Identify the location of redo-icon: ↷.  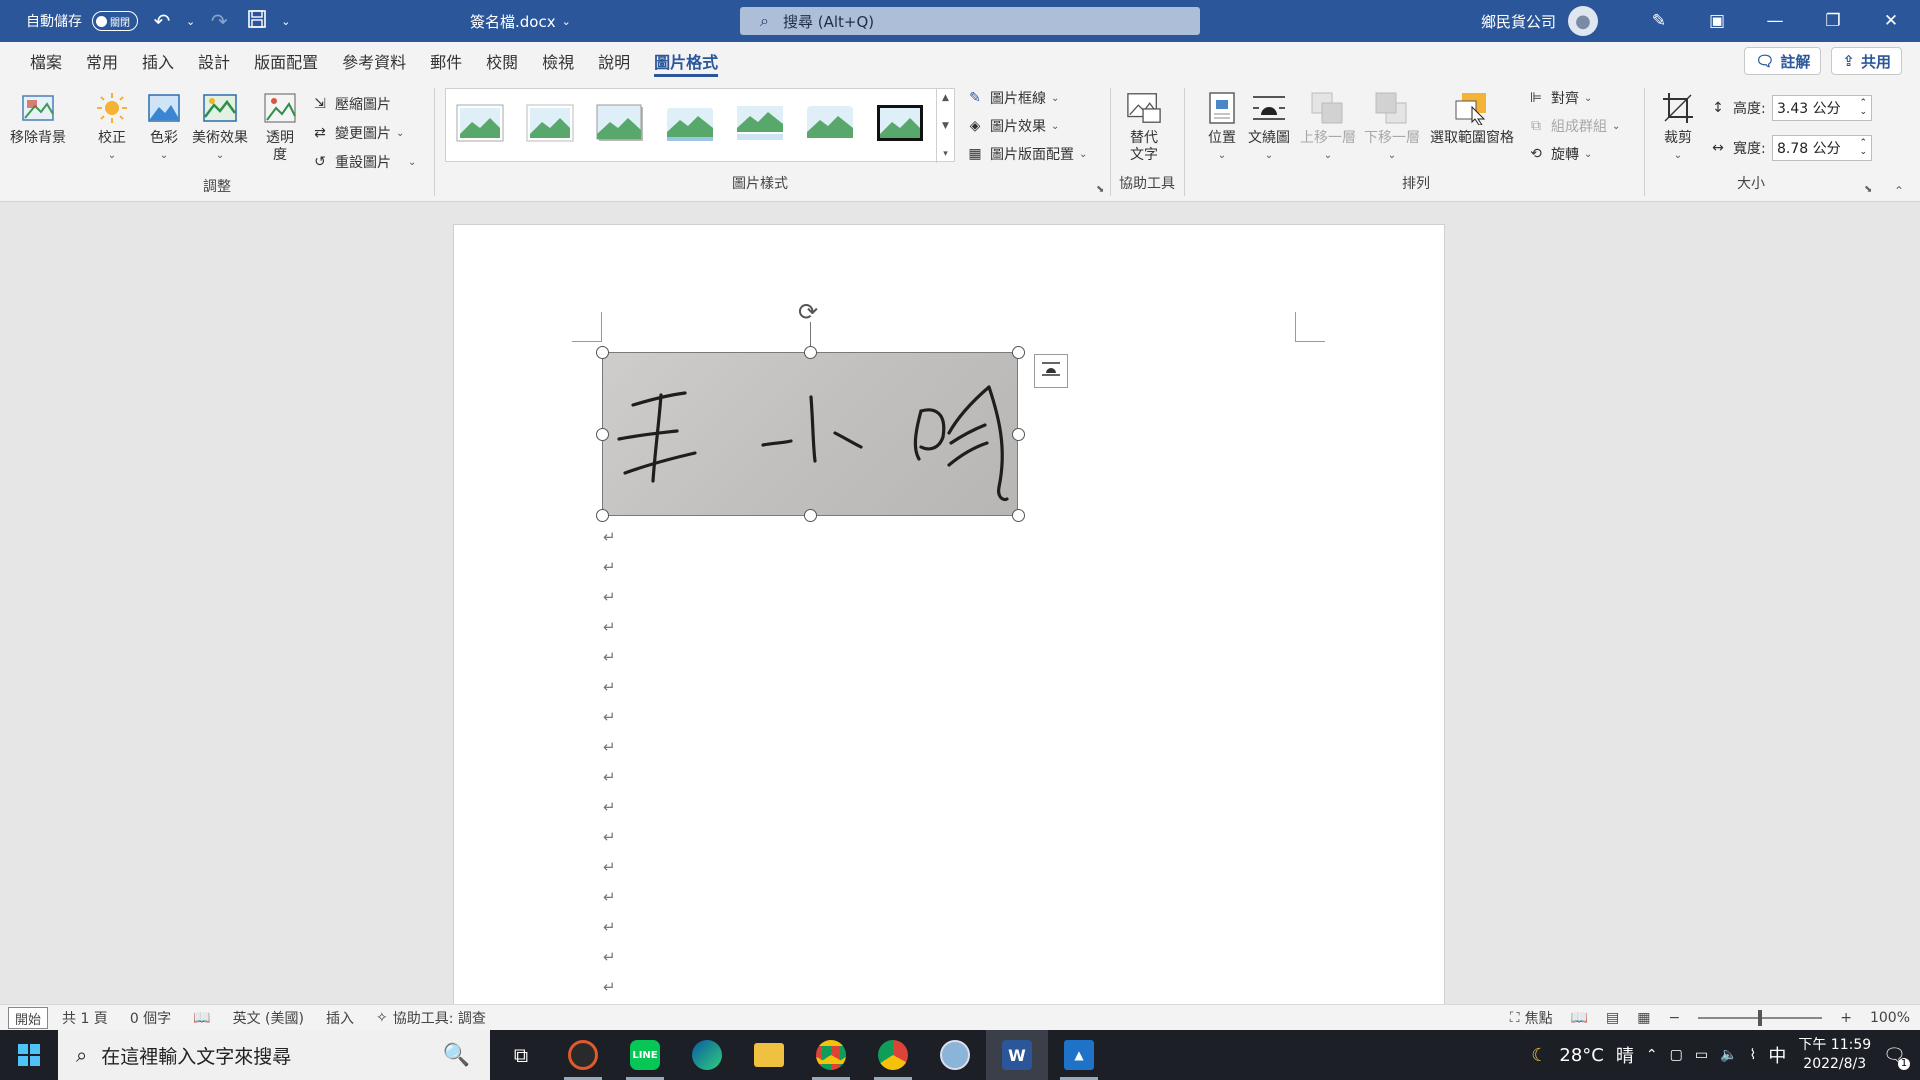
(219, 21).